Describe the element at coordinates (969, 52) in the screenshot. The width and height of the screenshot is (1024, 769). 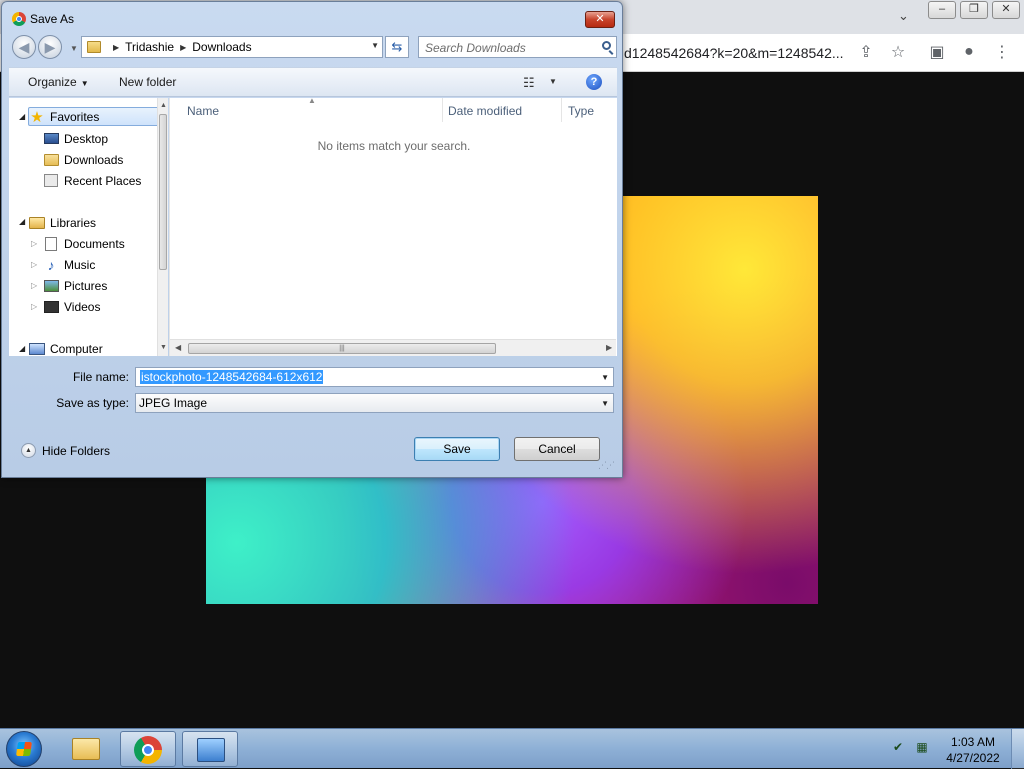
I see `profile-icon: ●` at that location.